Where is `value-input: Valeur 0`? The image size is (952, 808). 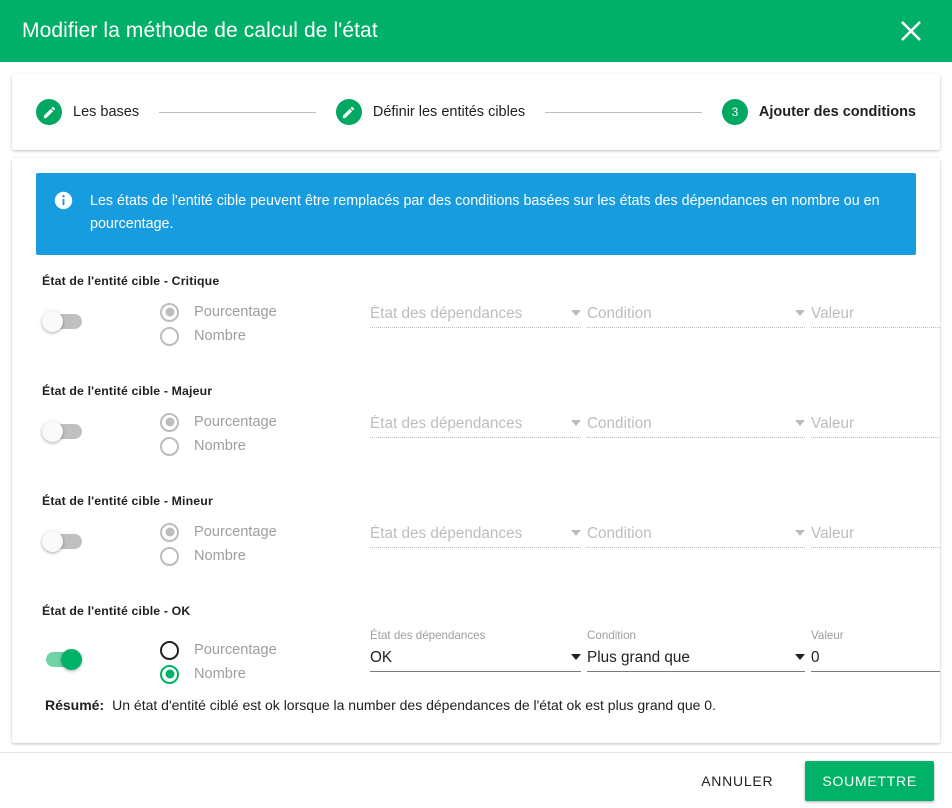
value-input: Valeur 0 is located at coordinates (875, 650).